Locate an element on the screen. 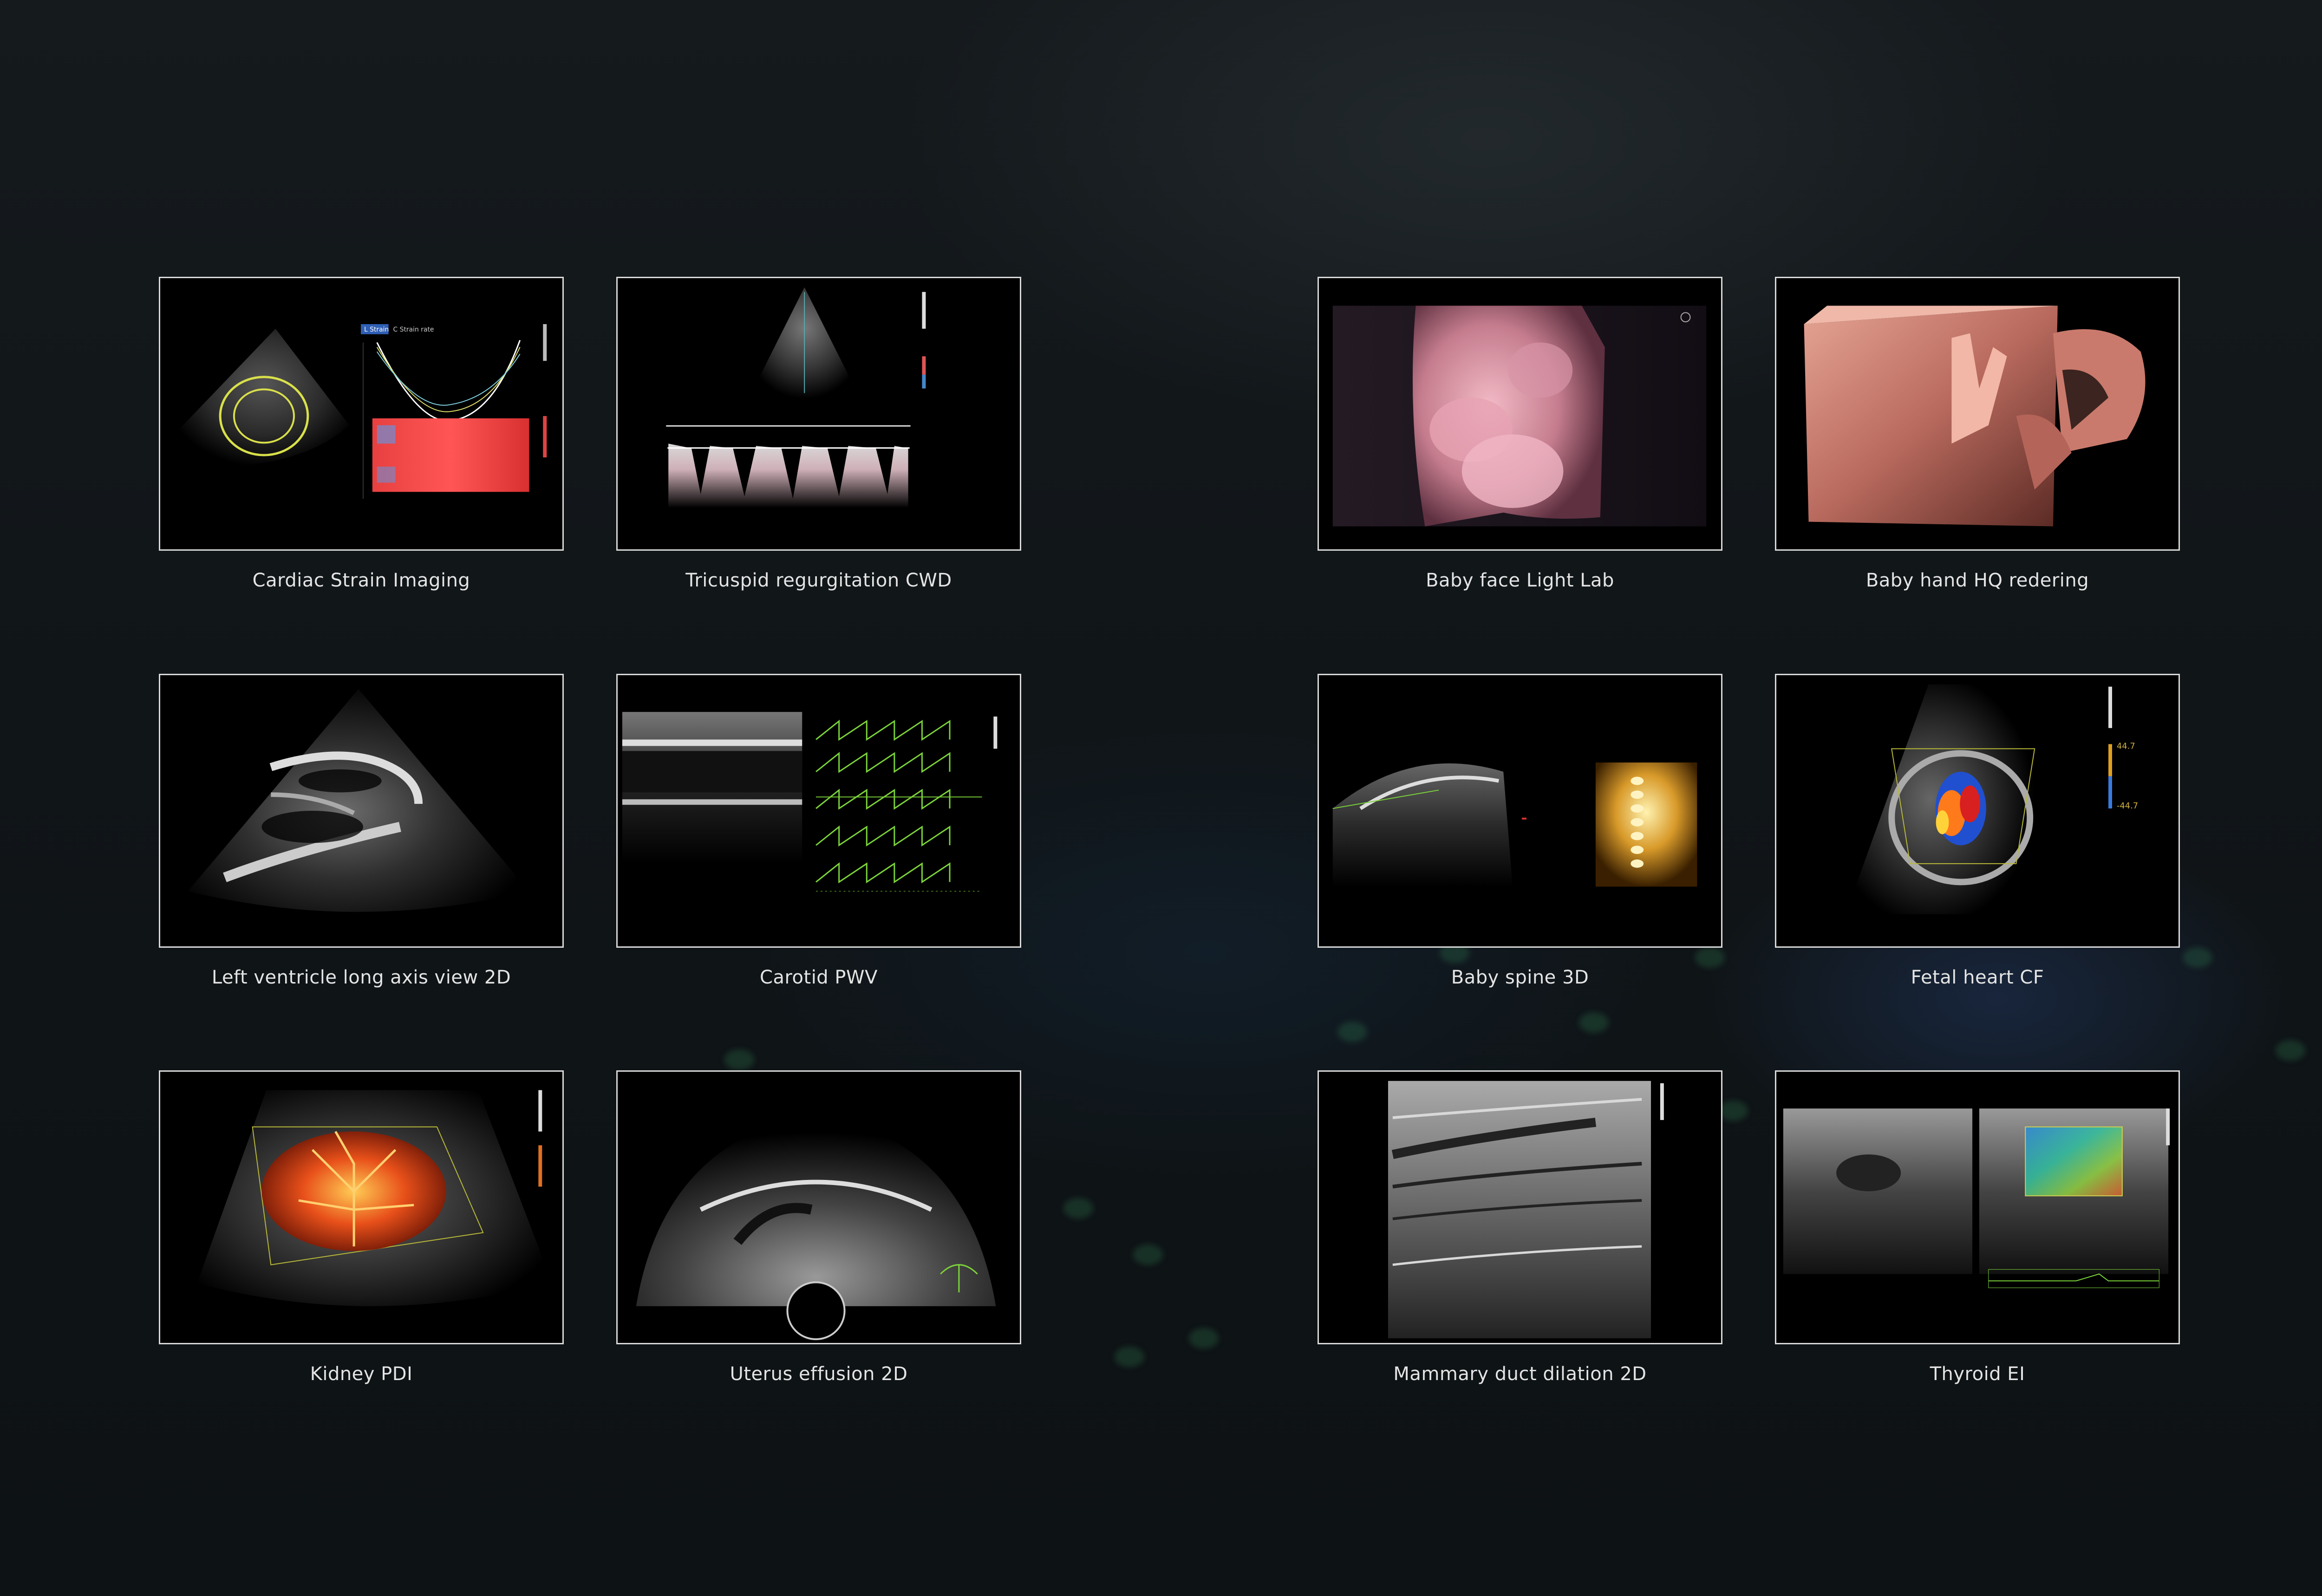 This screenshot has height=1596, width=2322. lv-long-axis-image is located at coordinates (361, 810).